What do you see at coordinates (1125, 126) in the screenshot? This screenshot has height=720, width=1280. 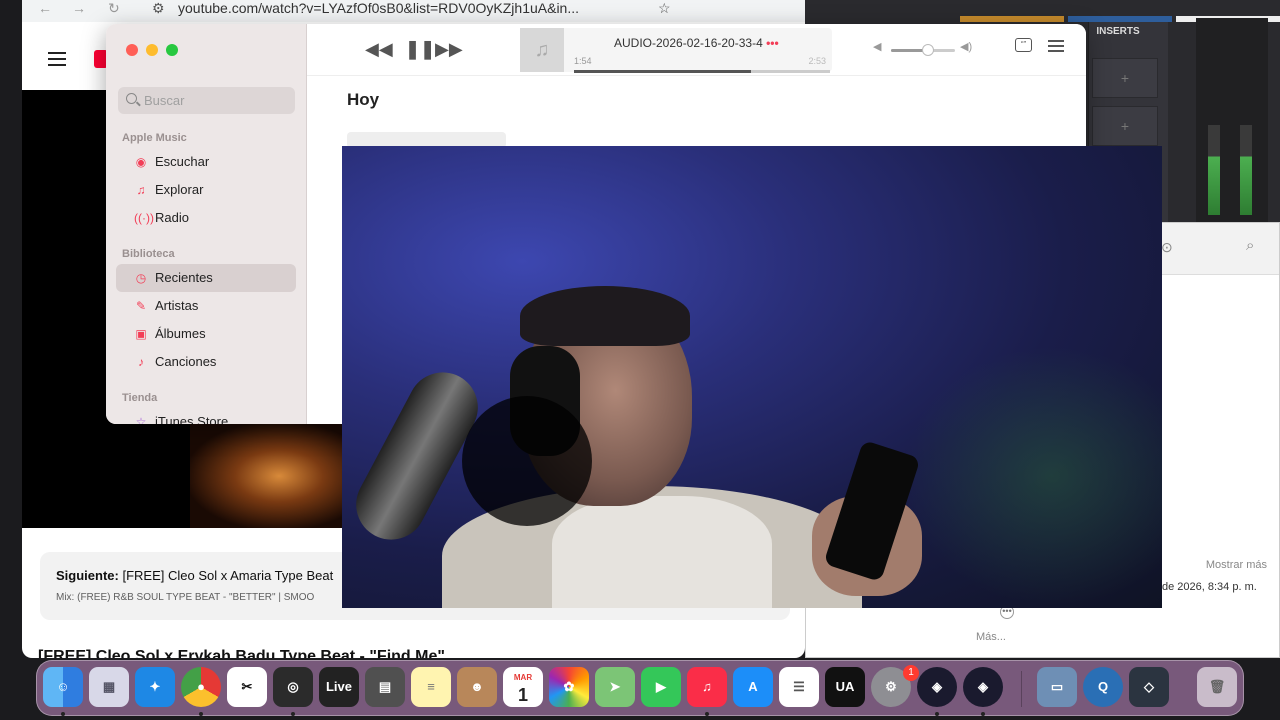 I see `insert-slot-2: +` at bounding box center [1125, 126].